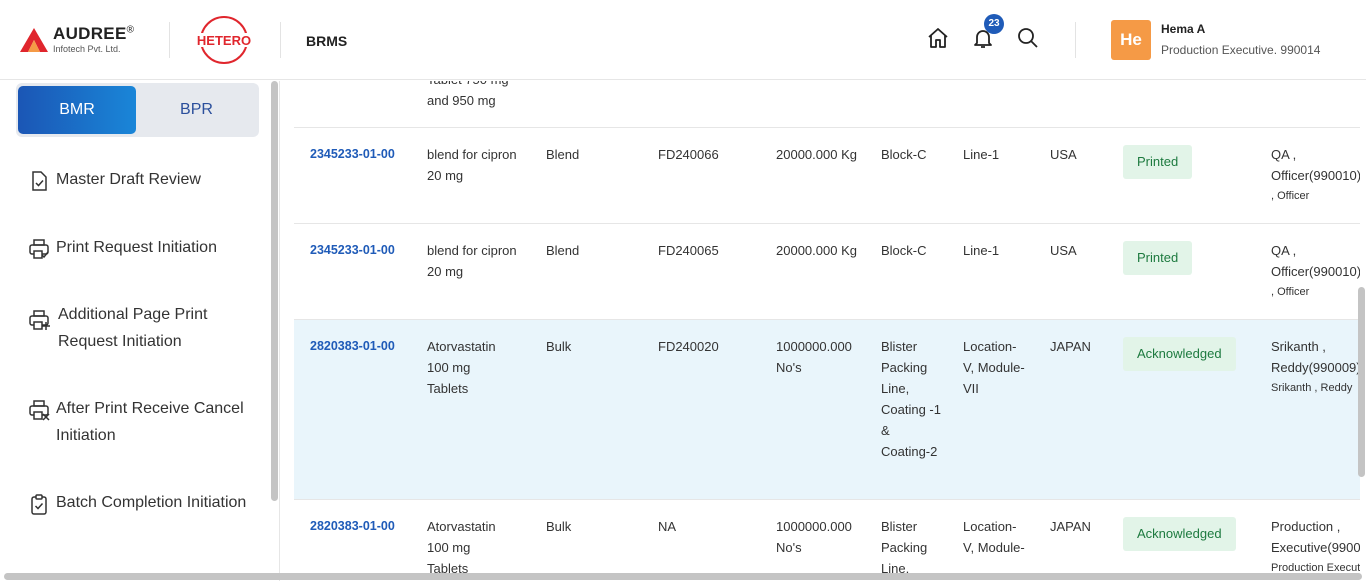 This screenshot has height=581, width=1366. What do you see at coordinates (688, 250) in the screenshot?
I see `code-cell: FD240065` at bounding box center [688, 250].